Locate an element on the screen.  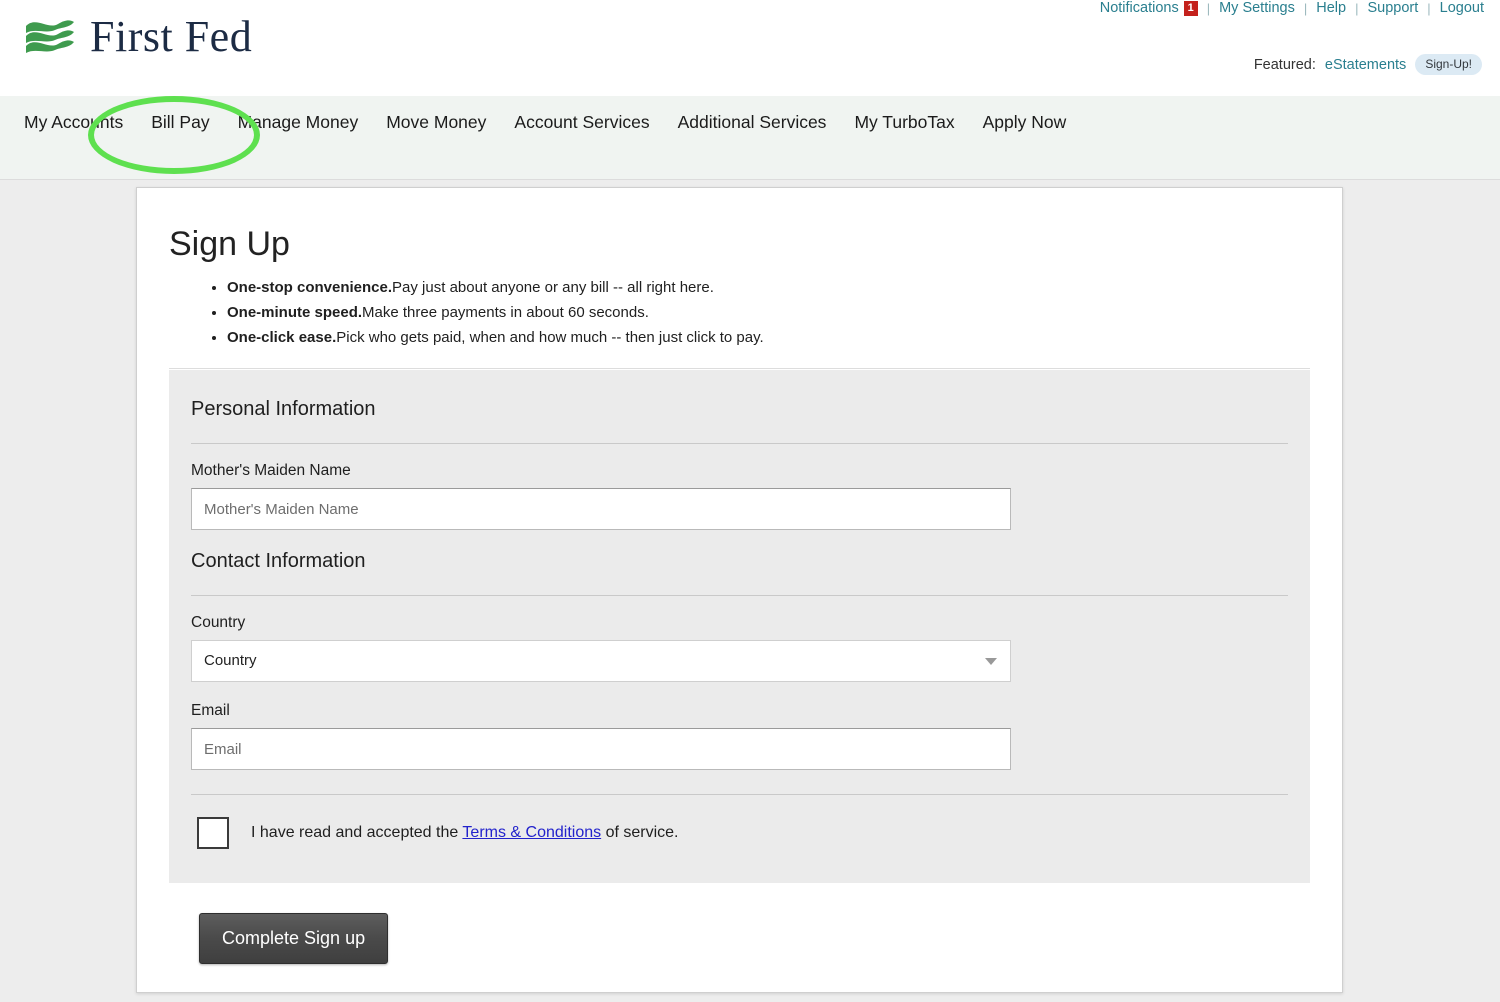
field-country: Country Country is located at coordinates (739, 648).